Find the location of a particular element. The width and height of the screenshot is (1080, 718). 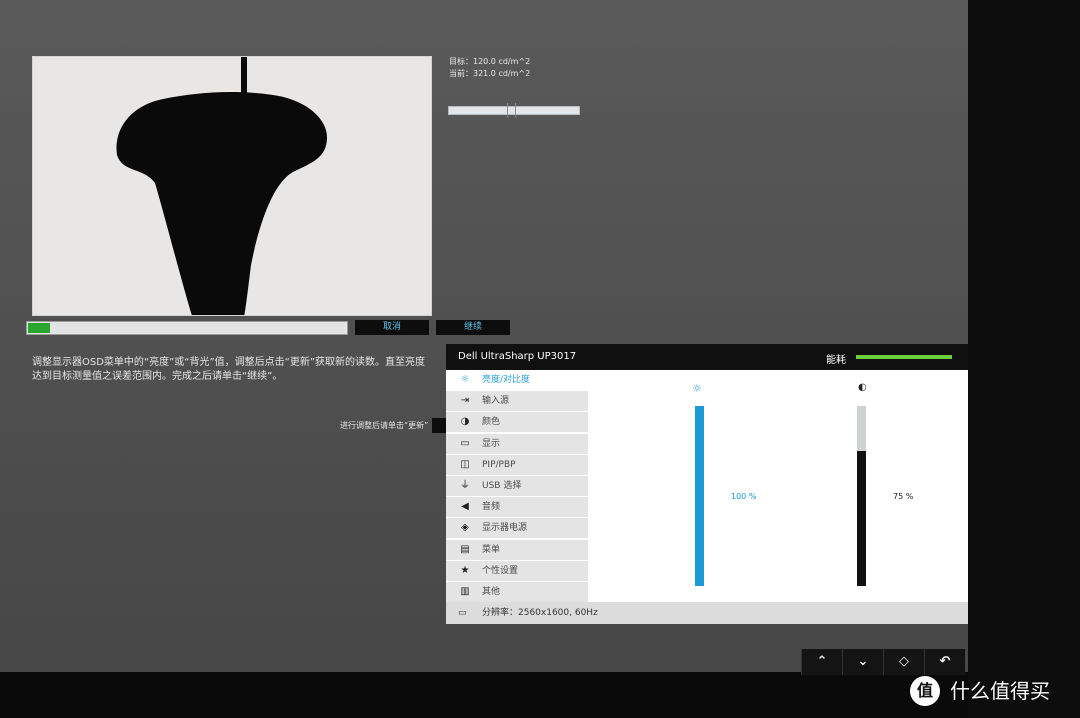

contrast-icon: ◐ is located at coordinates (862, 387).